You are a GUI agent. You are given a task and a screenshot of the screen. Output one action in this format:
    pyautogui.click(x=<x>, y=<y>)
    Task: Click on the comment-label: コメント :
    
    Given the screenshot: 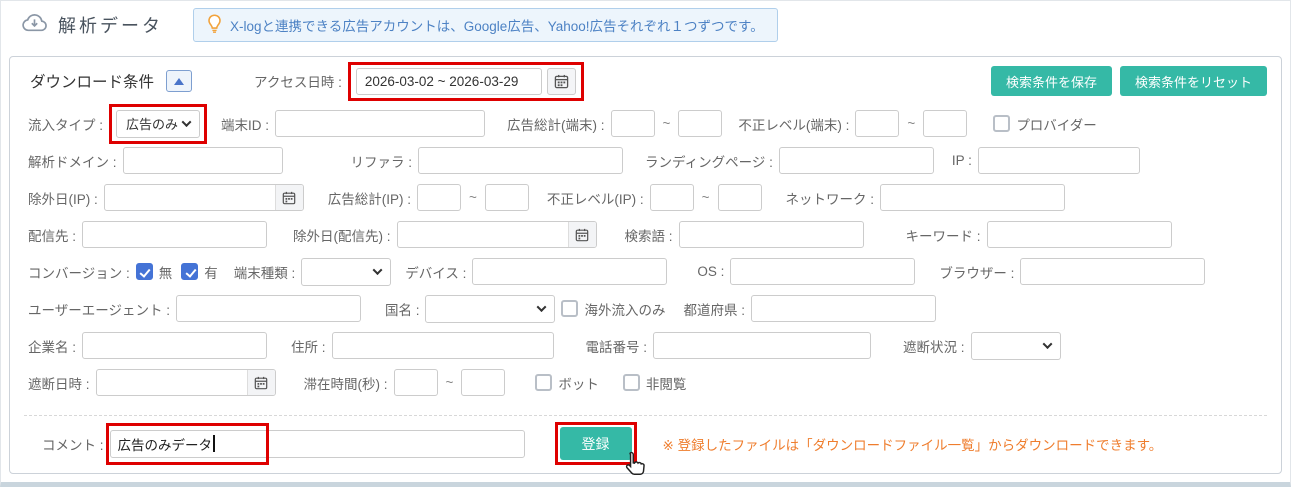 What is the action you would take?
    pyautogui.click(x=73, y=445)
    